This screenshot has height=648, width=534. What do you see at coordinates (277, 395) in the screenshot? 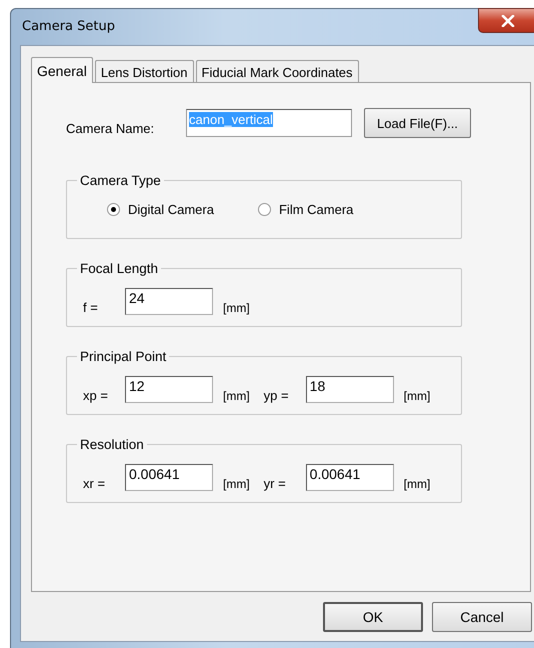
I see `field-label: yp =` at bounding box center [277, 395].